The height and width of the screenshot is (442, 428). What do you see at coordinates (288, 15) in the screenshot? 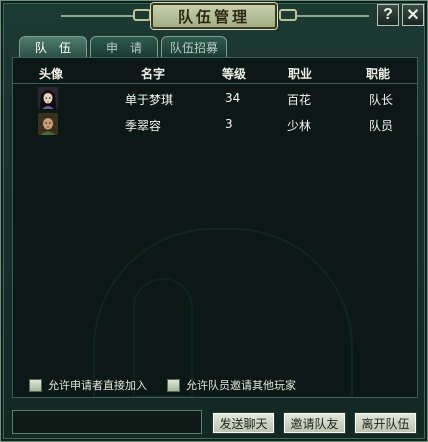
I see `title-ornament-right` at bounding box center [288, 15].